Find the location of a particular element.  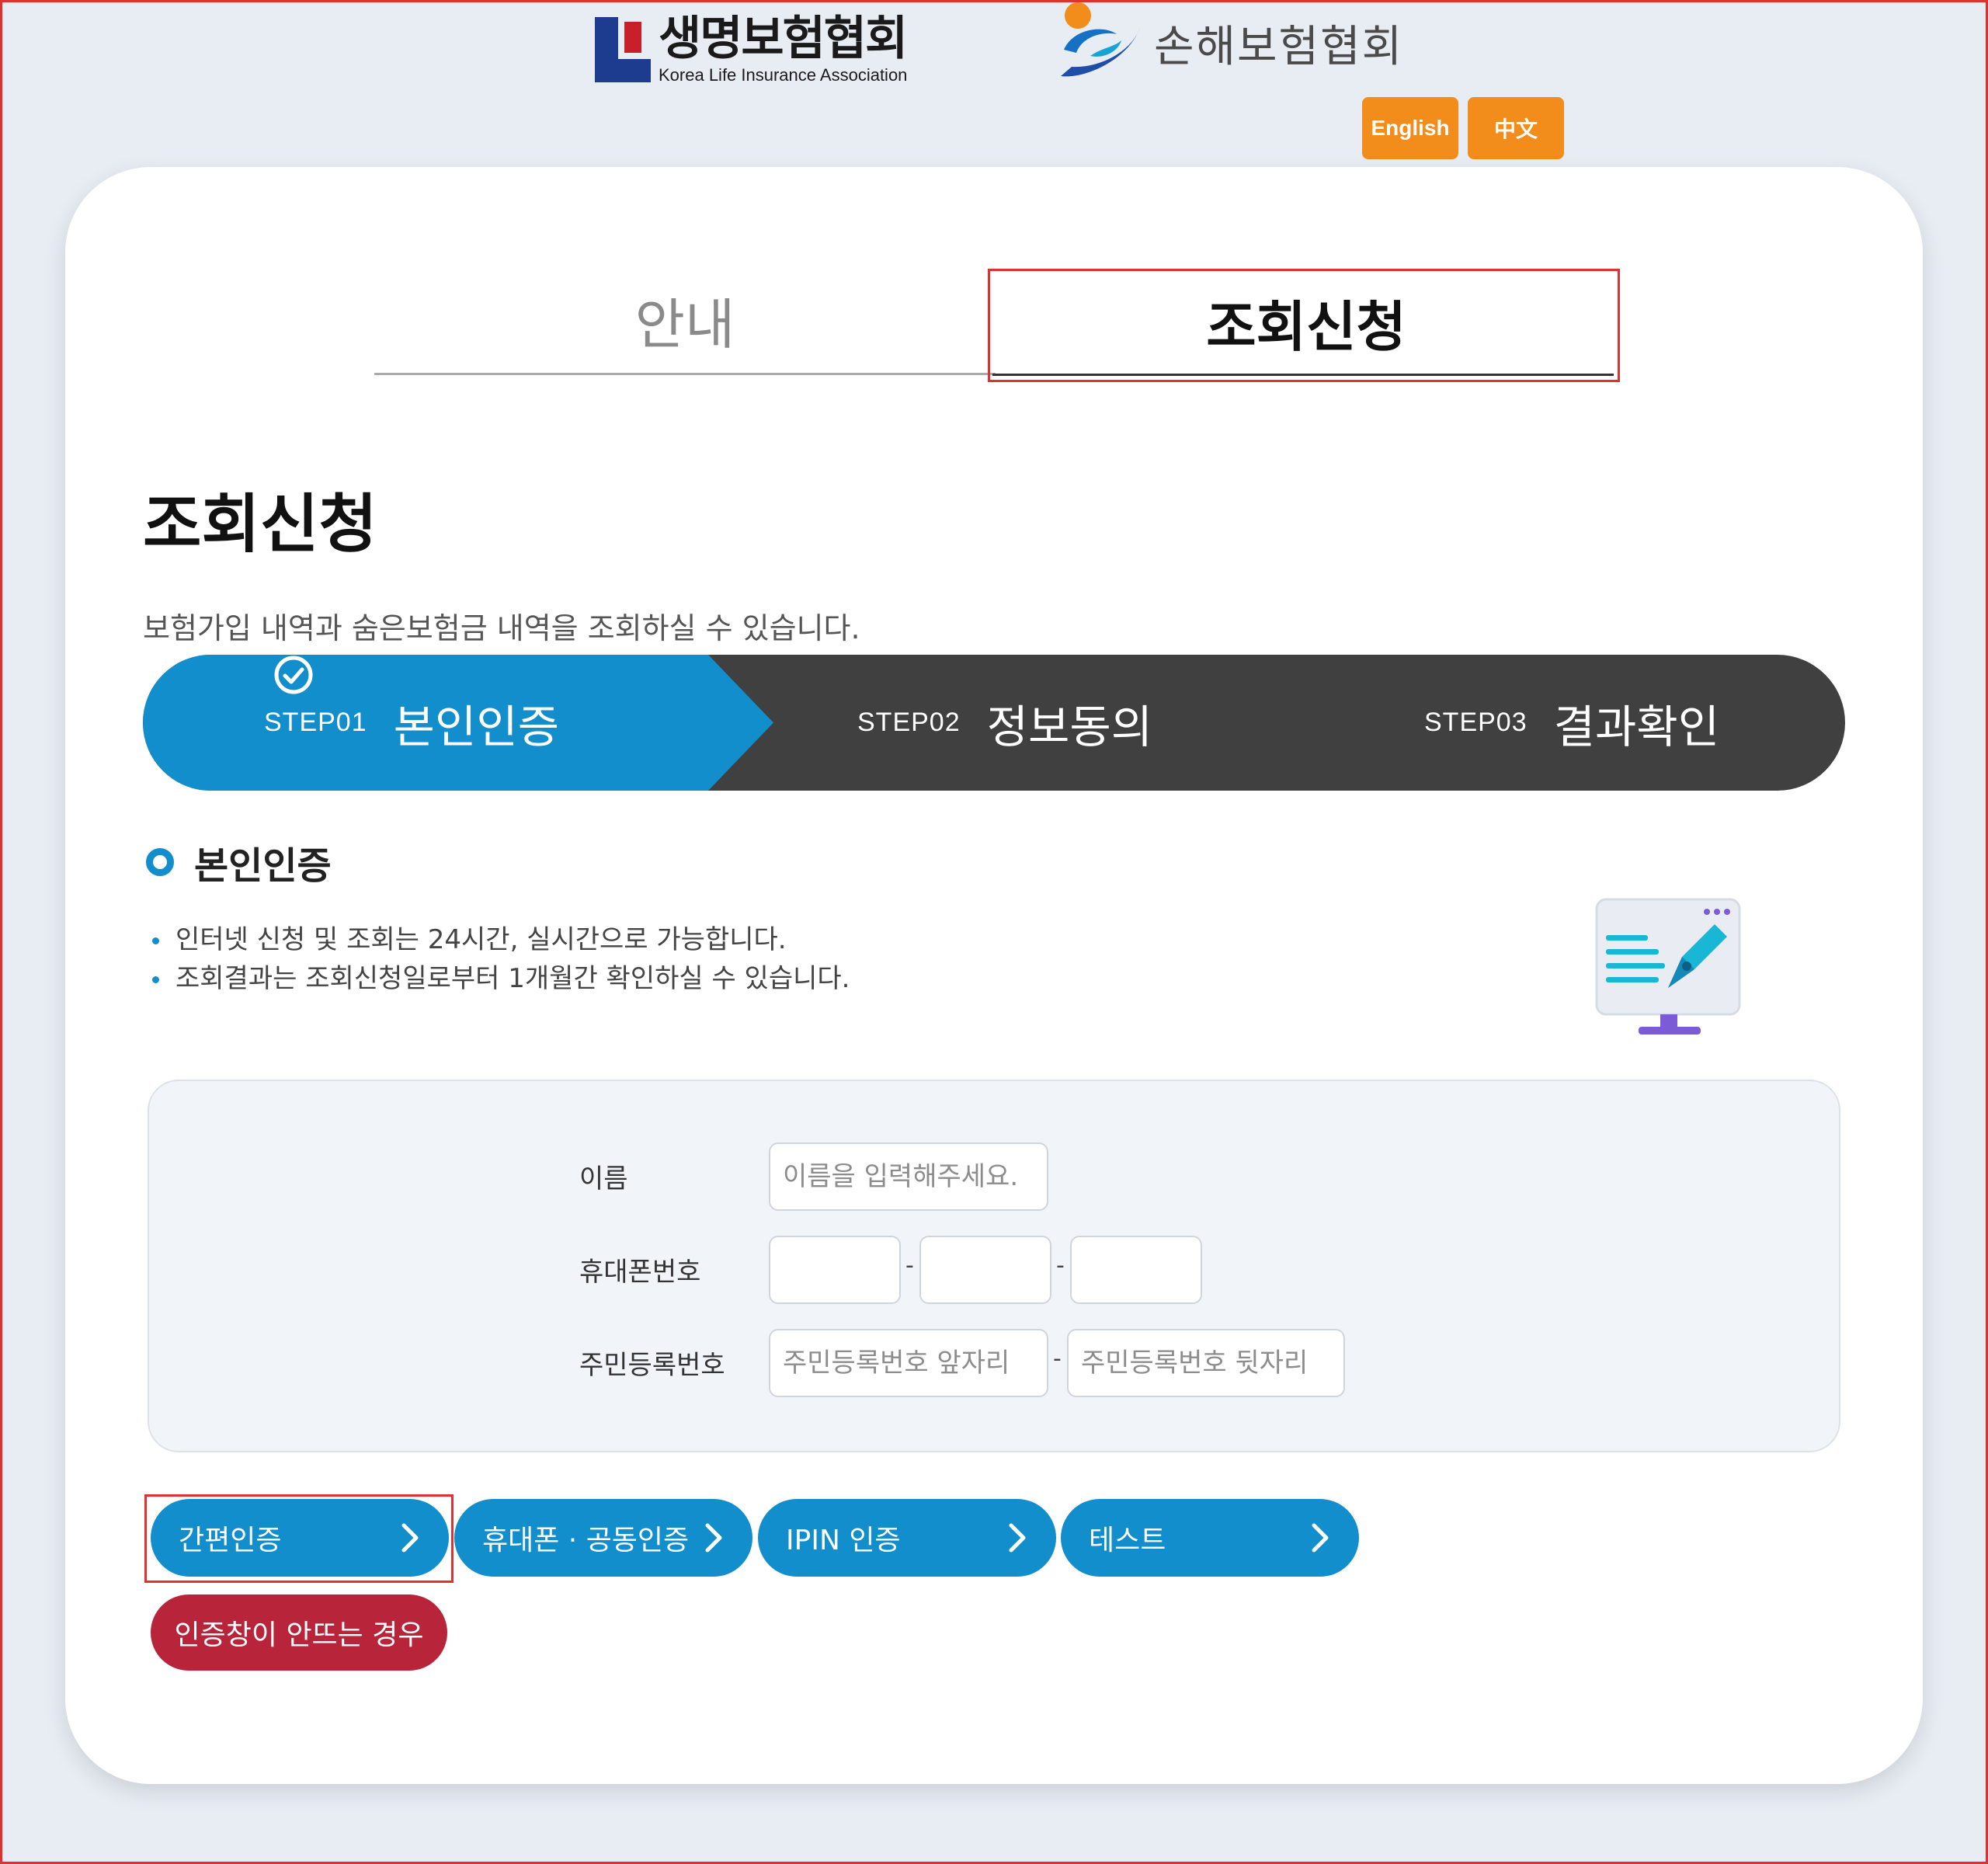

simple-auth-highlight is located at coordinates (299, 1538).